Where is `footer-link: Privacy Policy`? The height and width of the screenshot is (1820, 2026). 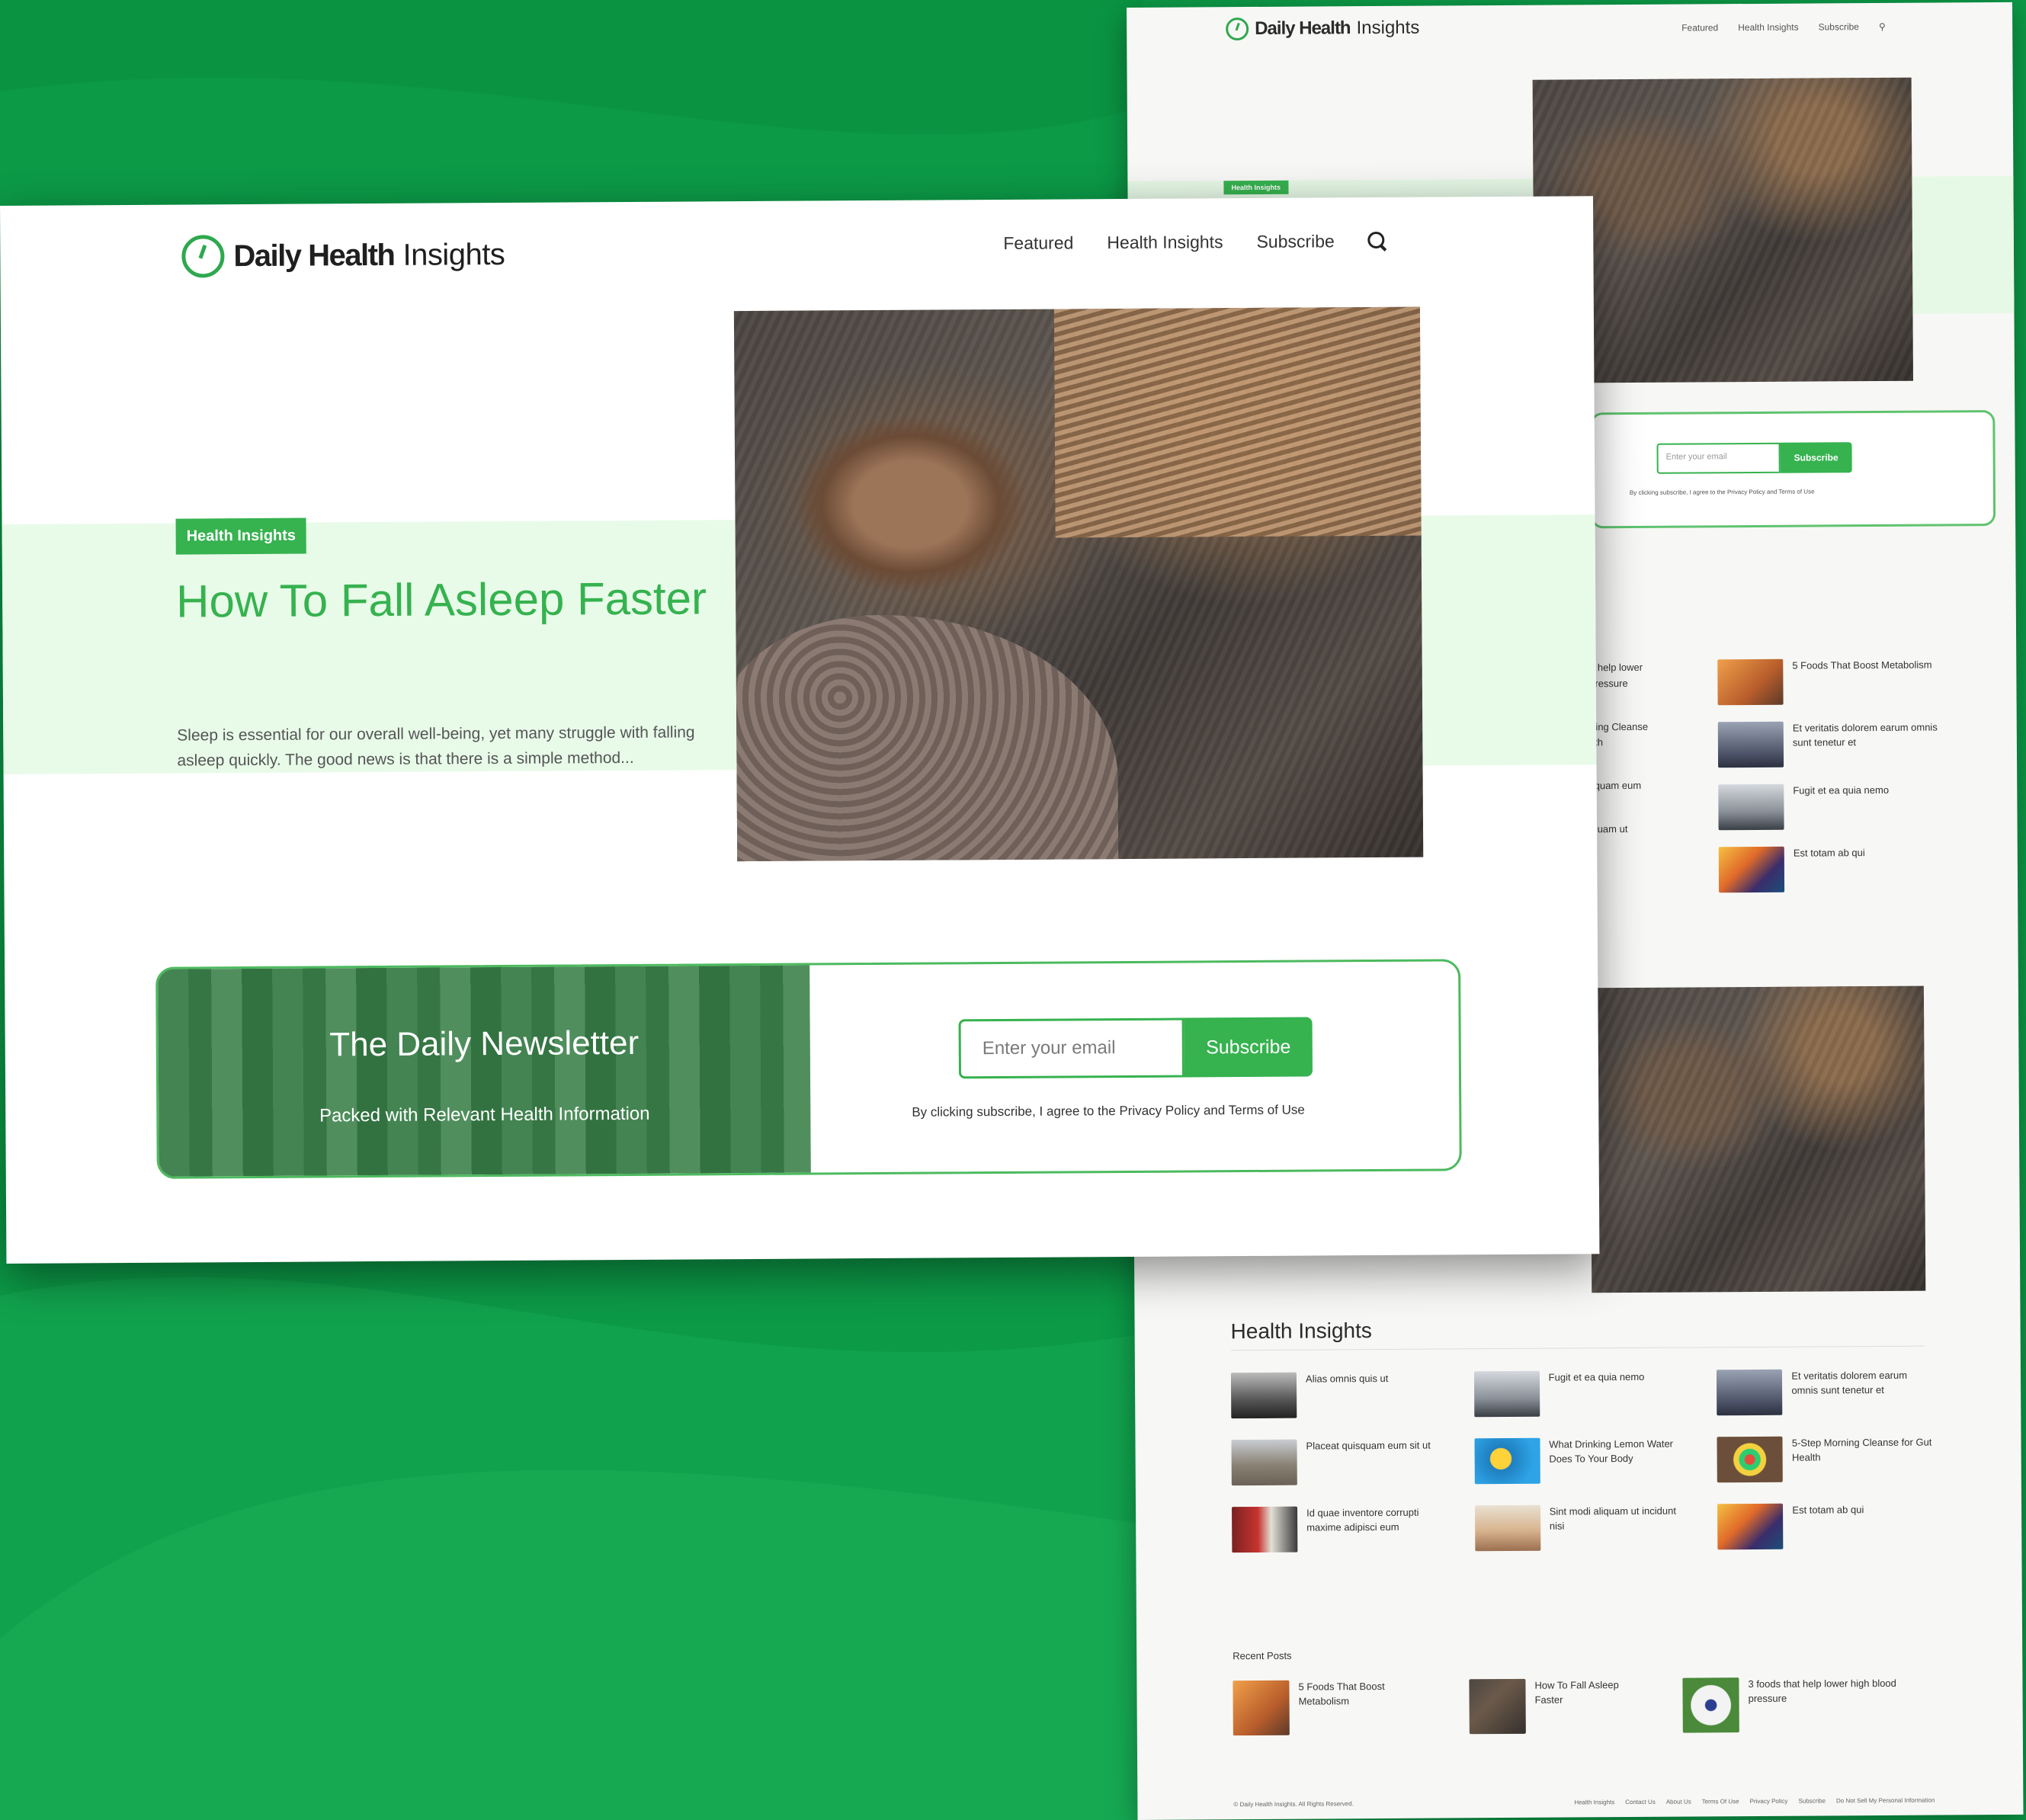 footer-link: Privacy Policy is located at coordinates (1769, 1801).